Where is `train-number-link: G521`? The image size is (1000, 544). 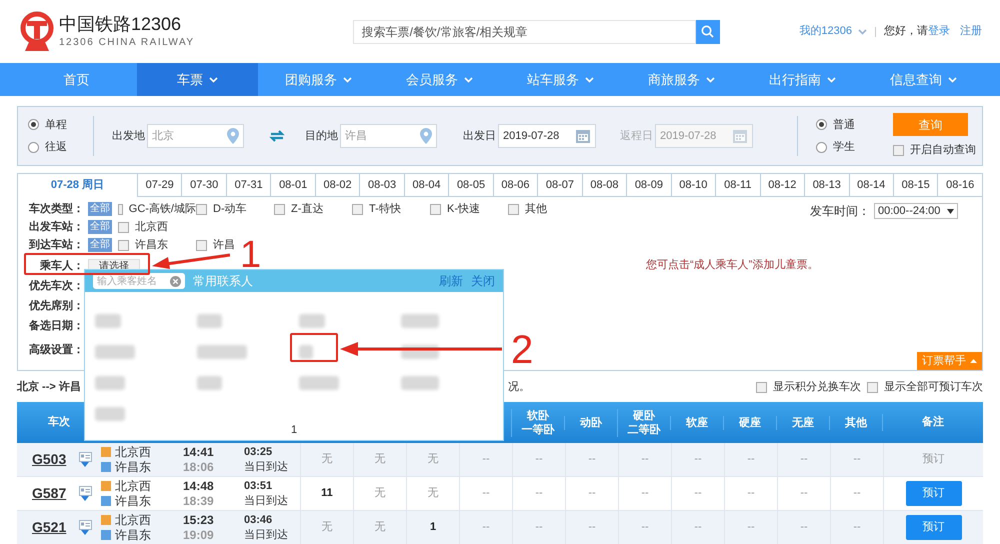
train-number-link: G521 is located at coordinates (51, 527).